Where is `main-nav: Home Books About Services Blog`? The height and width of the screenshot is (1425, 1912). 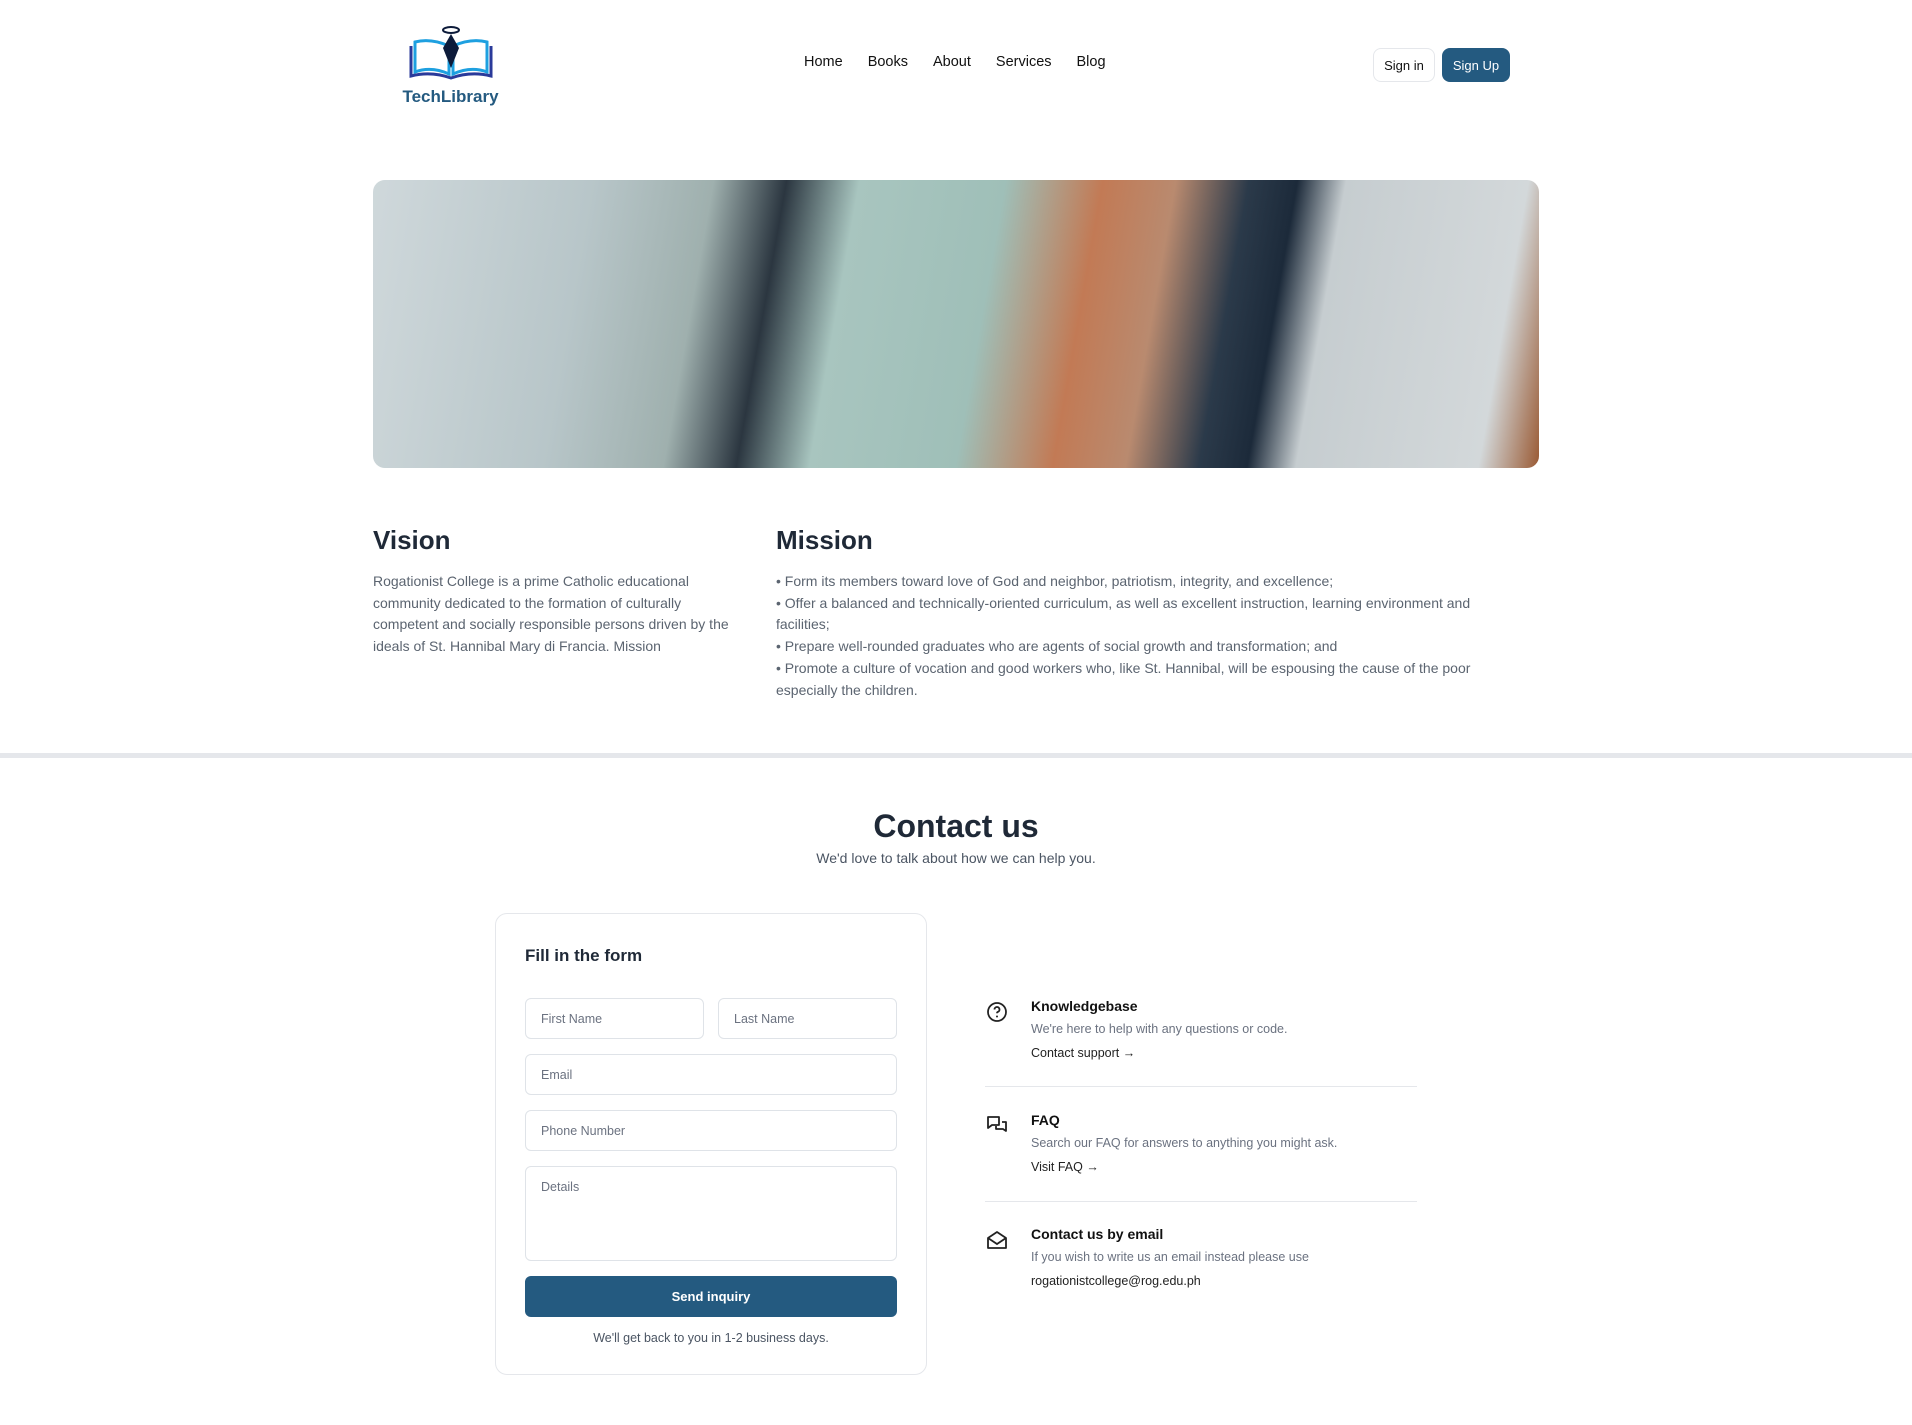
main-nav: Home Books About Services Blog is located at coordinates (955, 62).